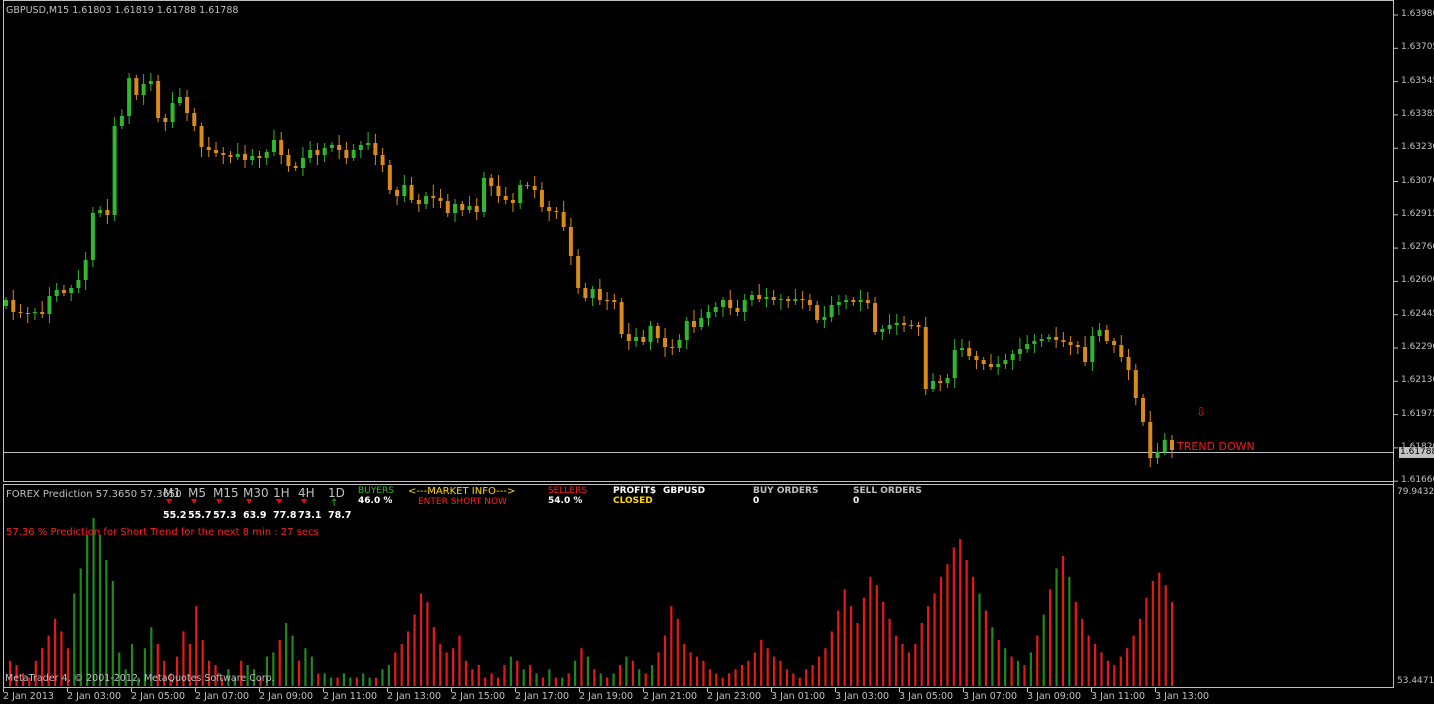 The height and width of the screenshot is (704, 1434). Describe the element at coordinates (350, 696) in the screenshot. I see `time-label: 2 Jan 11:00` at that location.